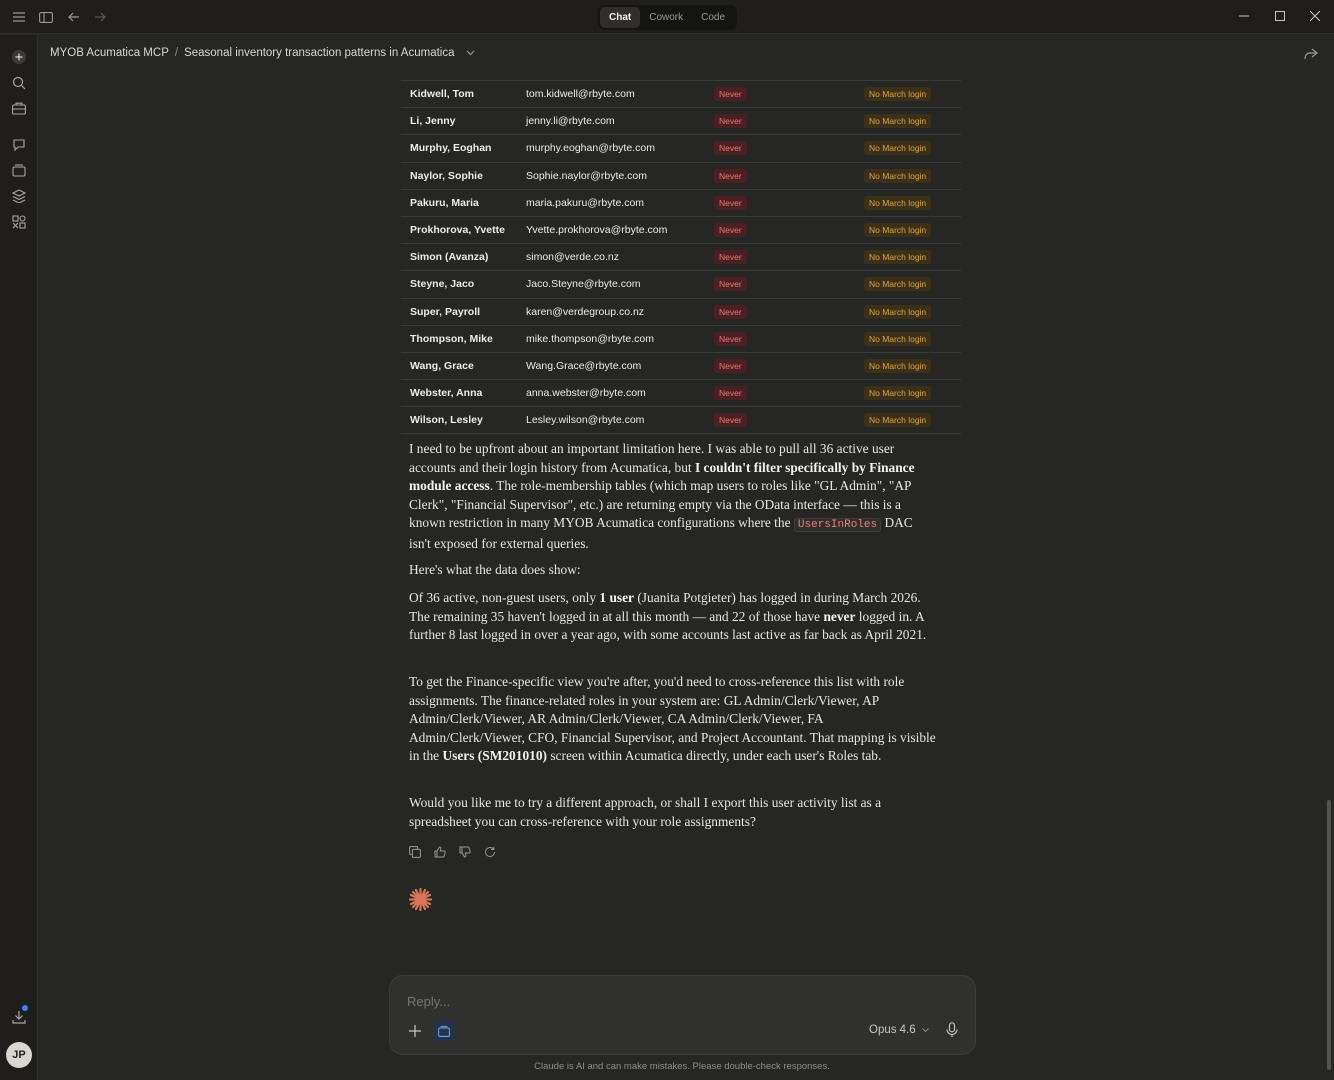 Image resolution: width=1334 pixels, height=1080 pixels. Describe the element at coordinates (504, 597) in the screenshot. I see `message-text: Of 36 active, non-guest users, only` at that location.